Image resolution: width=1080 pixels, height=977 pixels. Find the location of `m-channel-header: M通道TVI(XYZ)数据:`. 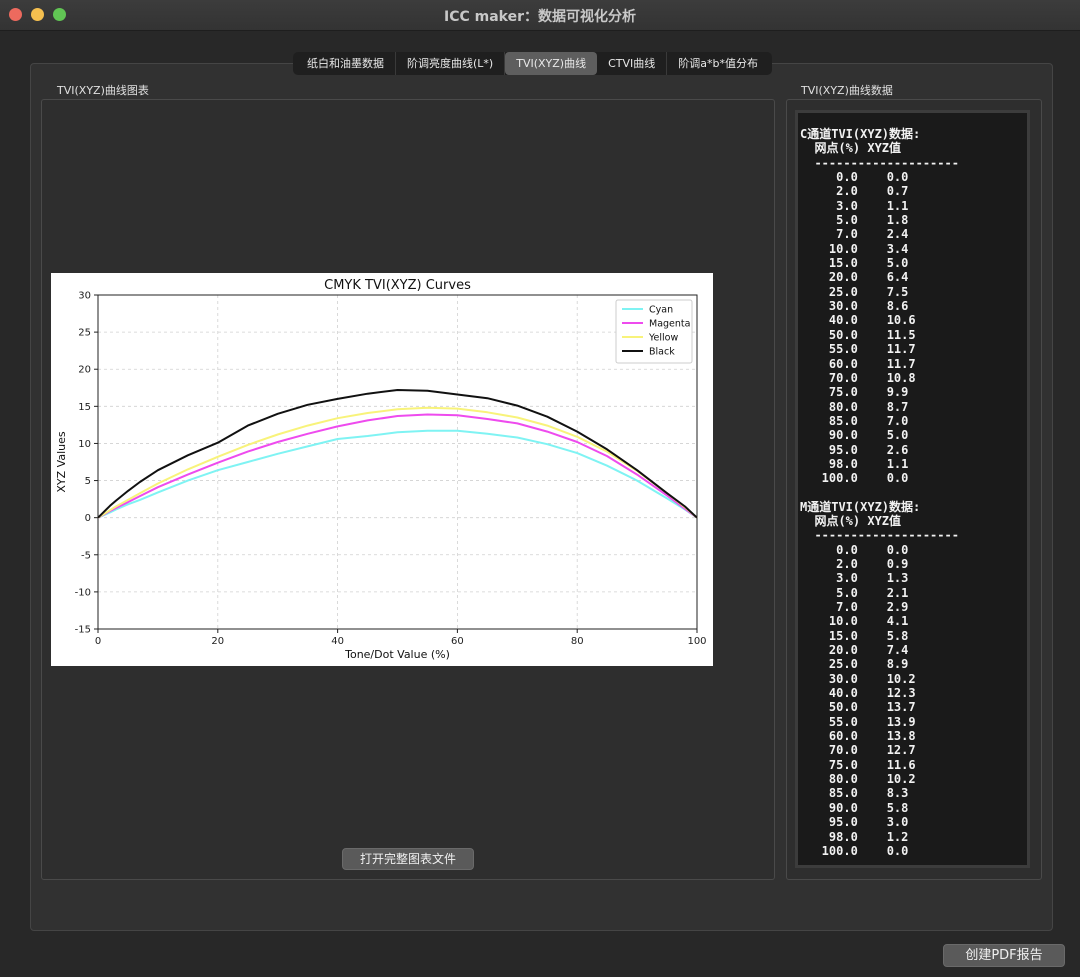

m-channel-header: M通道TVI(XYZ)数据: is located at coordinates (860, 506).